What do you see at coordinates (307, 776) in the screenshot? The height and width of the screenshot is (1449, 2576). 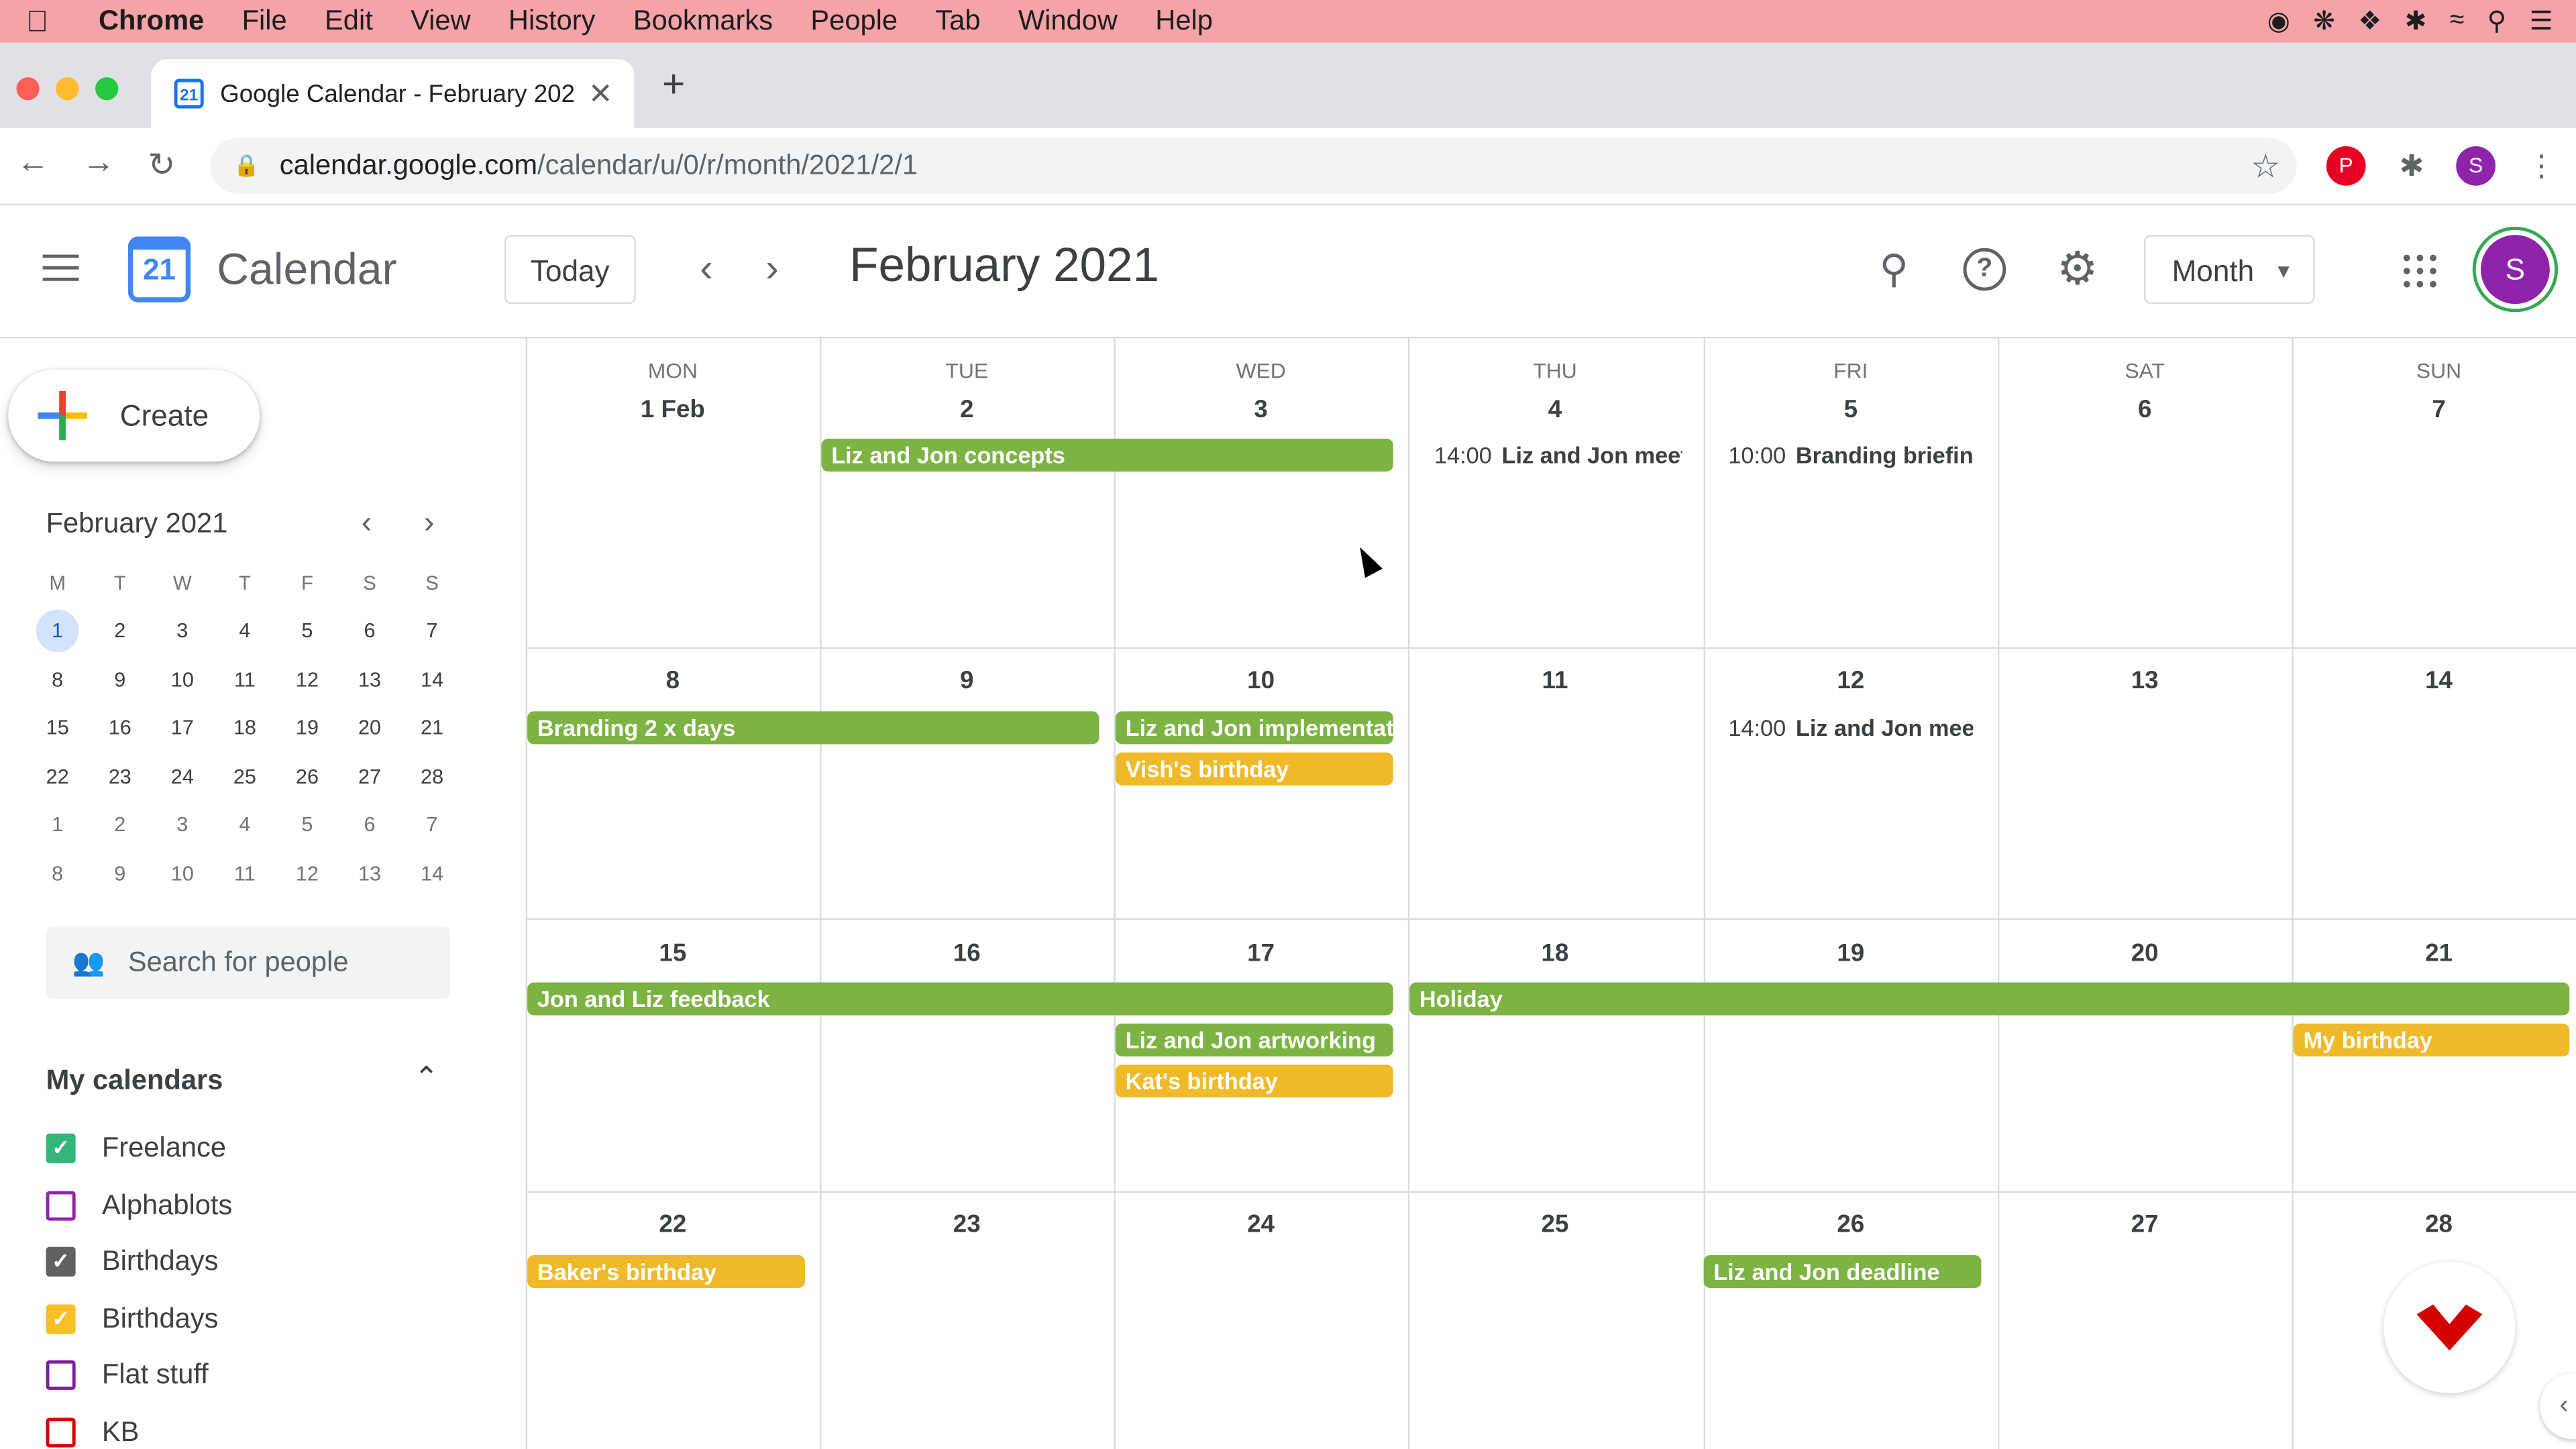 I see `mini-day: 26` at bounding box center [307, 776].